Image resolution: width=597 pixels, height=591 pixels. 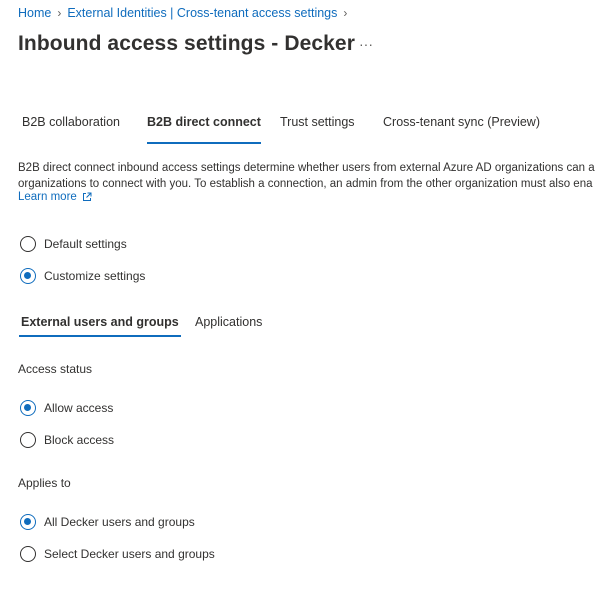 I want to click on subtab-external-users-groups: External users and groups, so click(x=100, y=326).